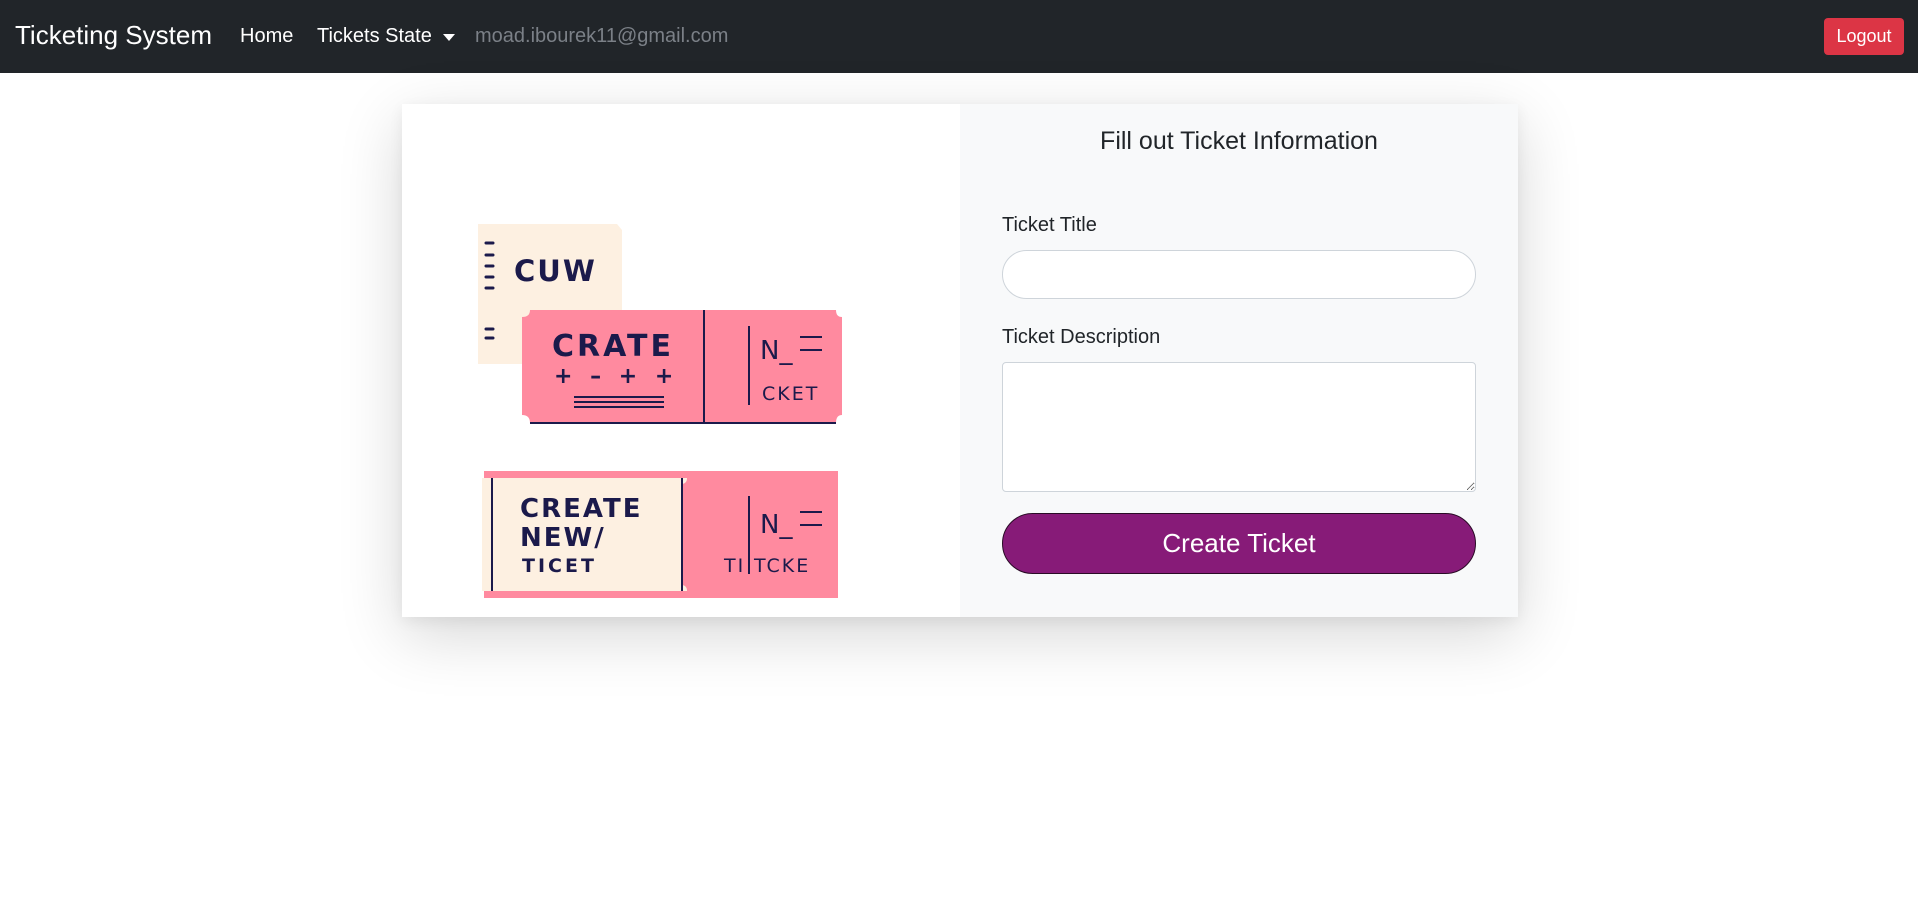 This screenshot has height=899, width=1918. What do you see at coordinates (448, 37) in the screenshot?
I see `caret-down-icon` at bounding box center [448, 37].